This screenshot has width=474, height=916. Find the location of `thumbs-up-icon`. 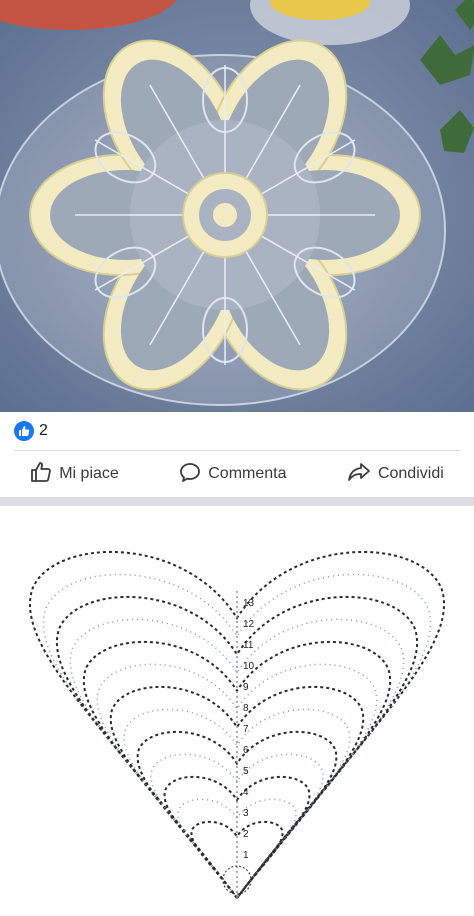

thumbs-up-icon is located at coordinates (41, 474).